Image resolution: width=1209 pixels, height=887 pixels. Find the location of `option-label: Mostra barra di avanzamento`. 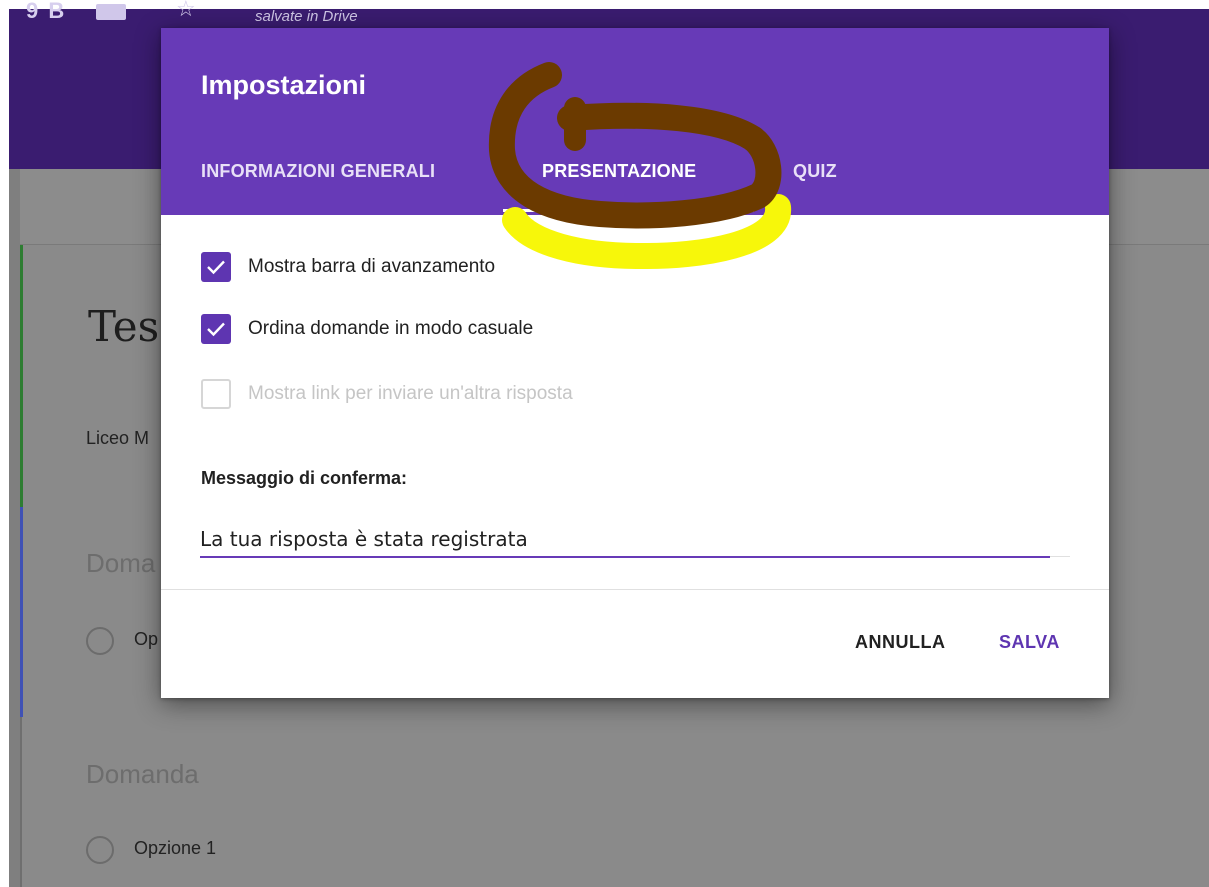

option-label: Mostra barra di avanzamento is located at coordinates (372, 266).